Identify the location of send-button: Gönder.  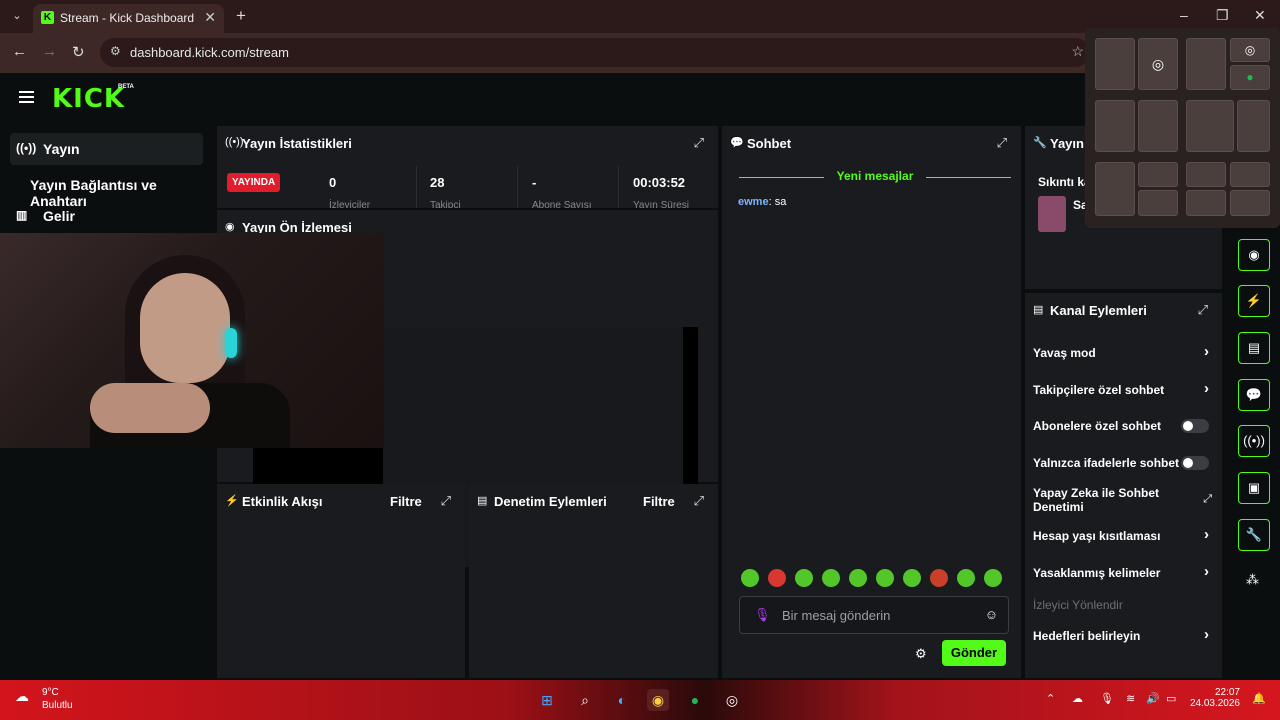
(974, 653).